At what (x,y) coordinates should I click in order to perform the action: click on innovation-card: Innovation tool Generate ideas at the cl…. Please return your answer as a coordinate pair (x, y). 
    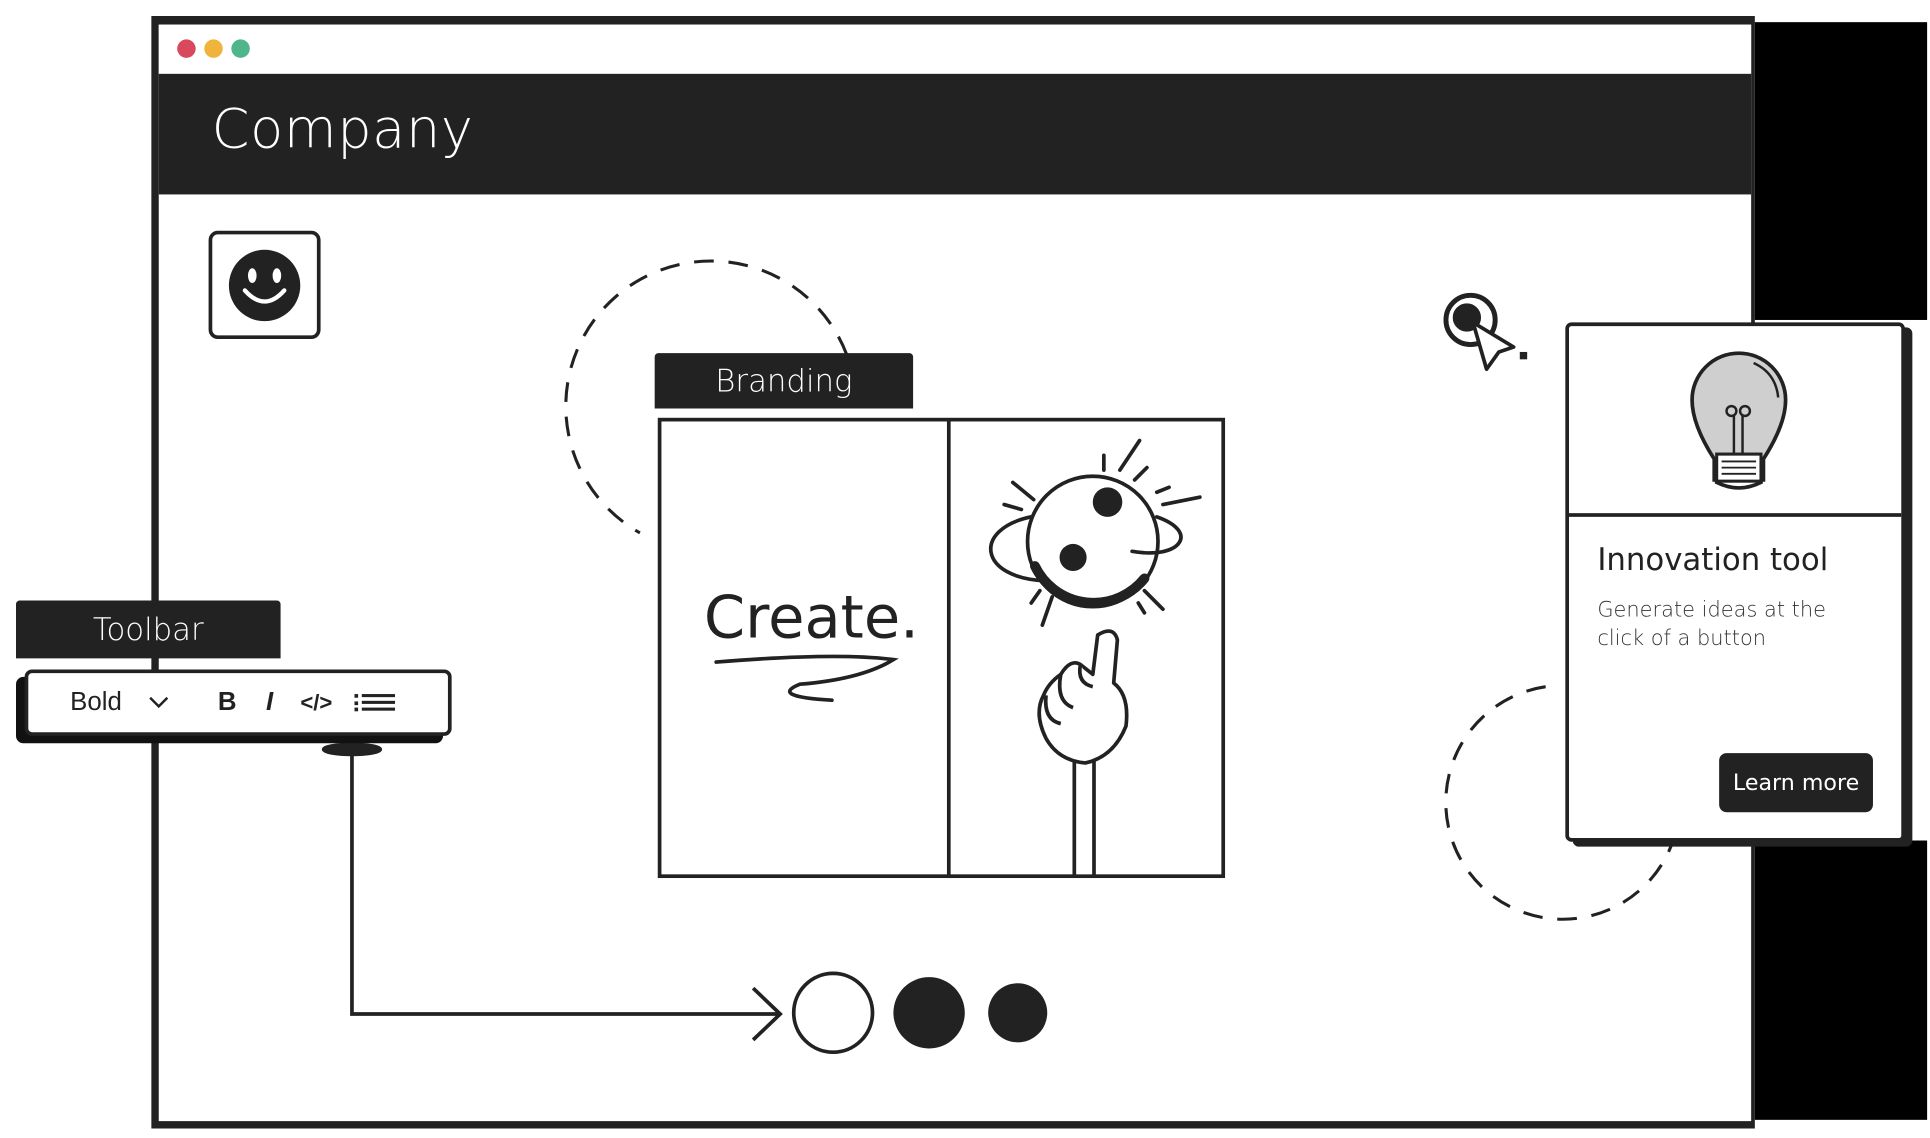
    Looking at the image, I should click on (1735, 582).